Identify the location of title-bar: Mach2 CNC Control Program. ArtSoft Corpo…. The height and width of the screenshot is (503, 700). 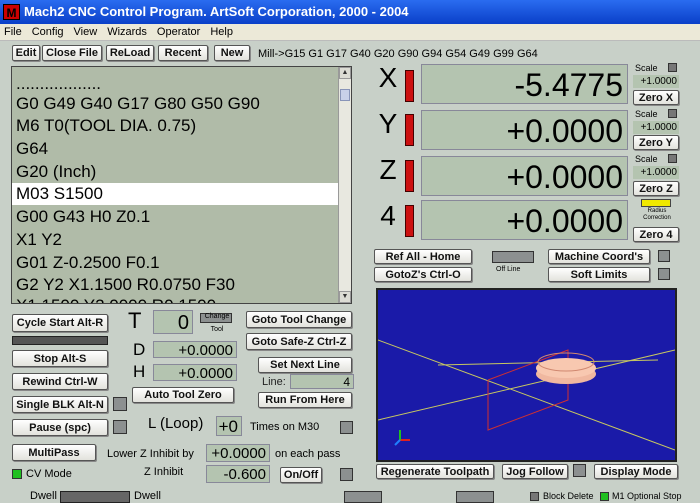
(350, 12).